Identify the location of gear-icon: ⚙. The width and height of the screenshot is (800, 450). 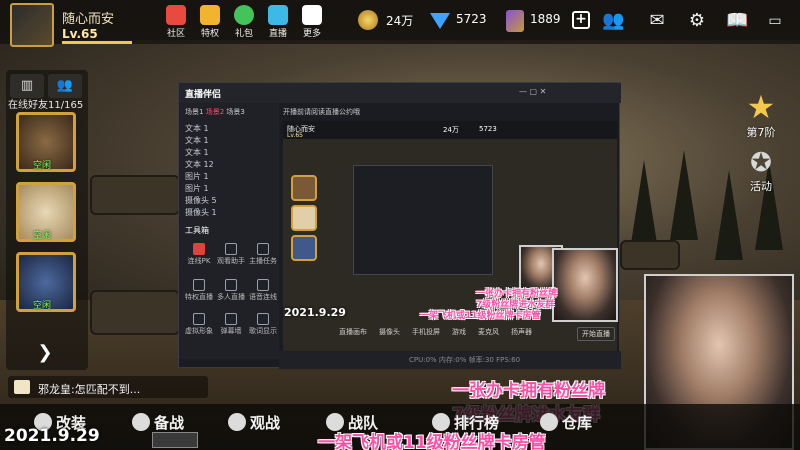
(697, 21).